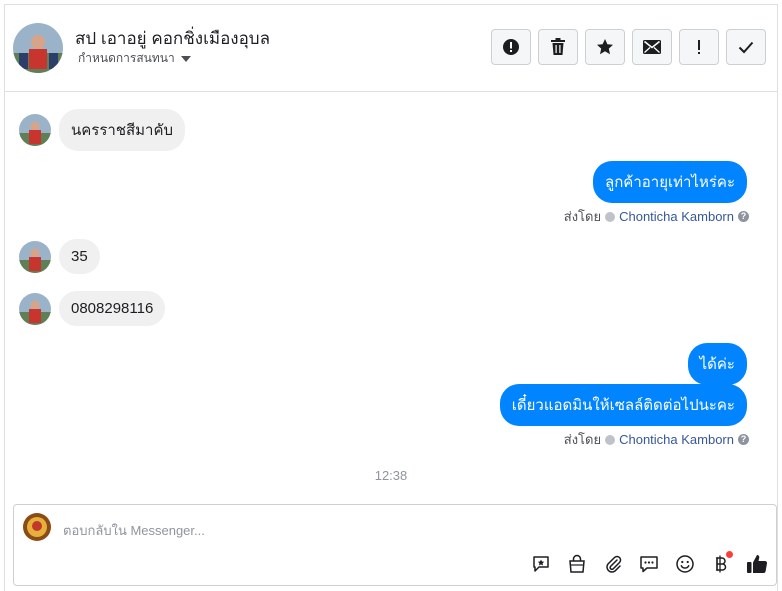 Image resolution: width=782 pixels, height=591 pixels. What do you see at coordinates (38, 48) in the screenshot?
I see `contact-avatar` at bounding box center [38, 48].